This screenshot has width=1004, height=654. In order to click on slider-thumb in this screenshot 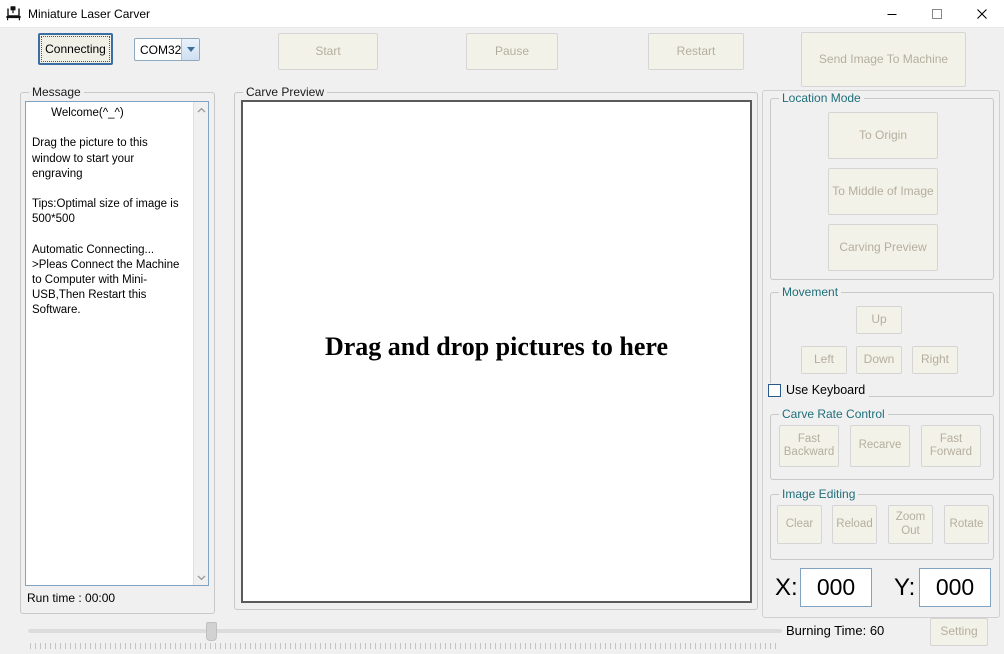, I will do `click(212, 631)`.